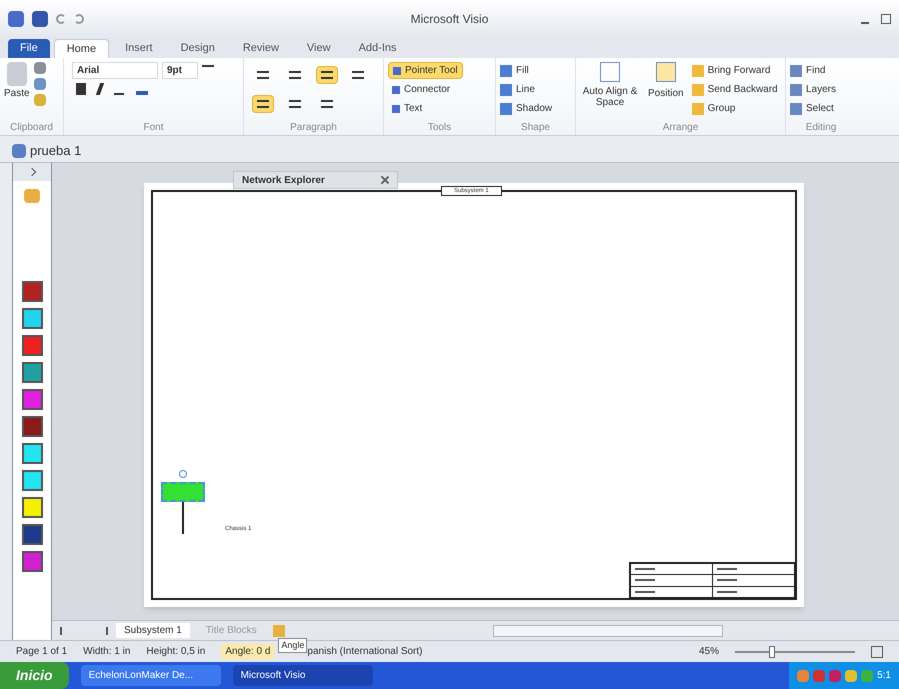 This screenshot has height=689, width=899. What do you see at coordinates (407, 108) in the screenshot?
I see `tool-button: Text` at bounding box center [407, 108].